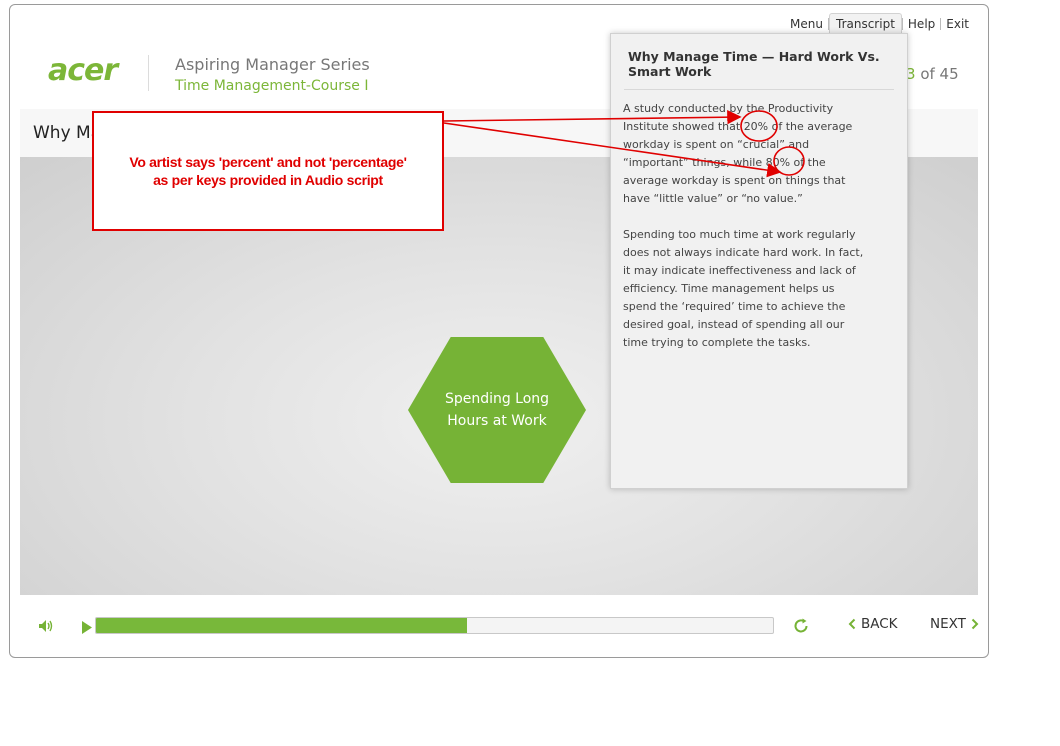 Image resolution: width=1060 pixels, height=746 pixels. I want to click on header-divider, so click(148, 73).